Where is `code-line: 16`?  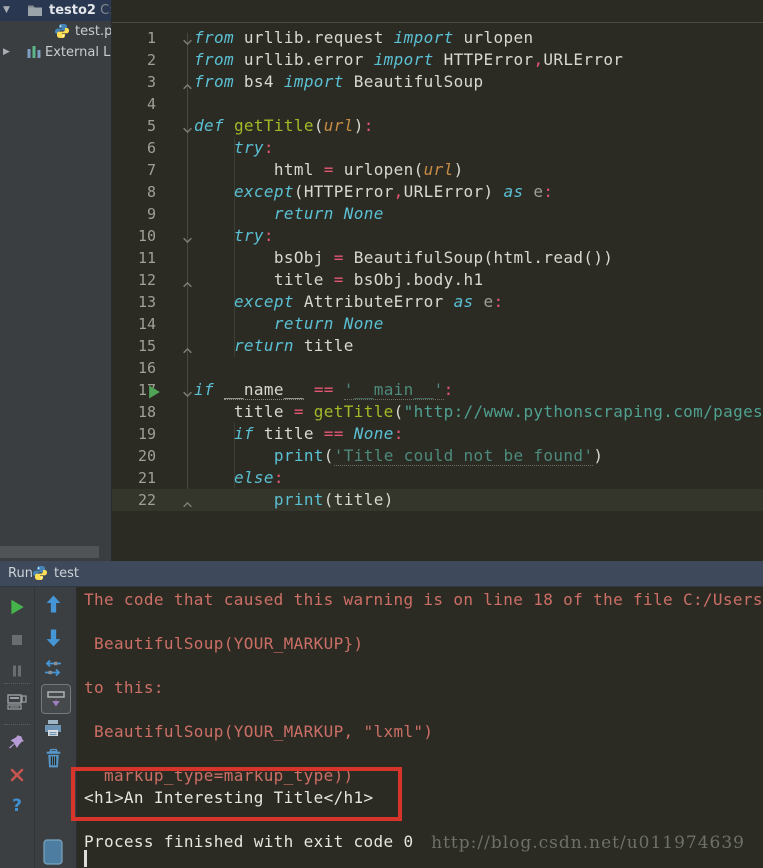
code-line: 16 is located at coordinates (437, 368).